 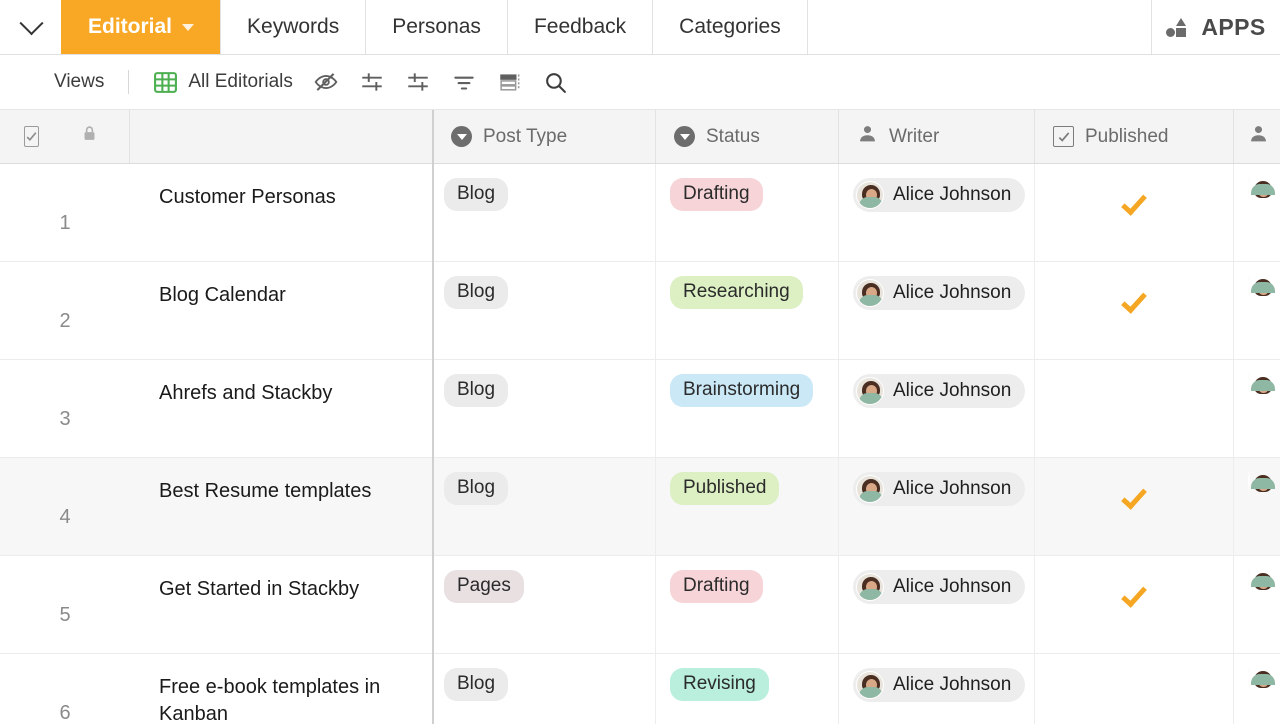 I want to click on apps-button: APPS, so click(x=1216, y=27).